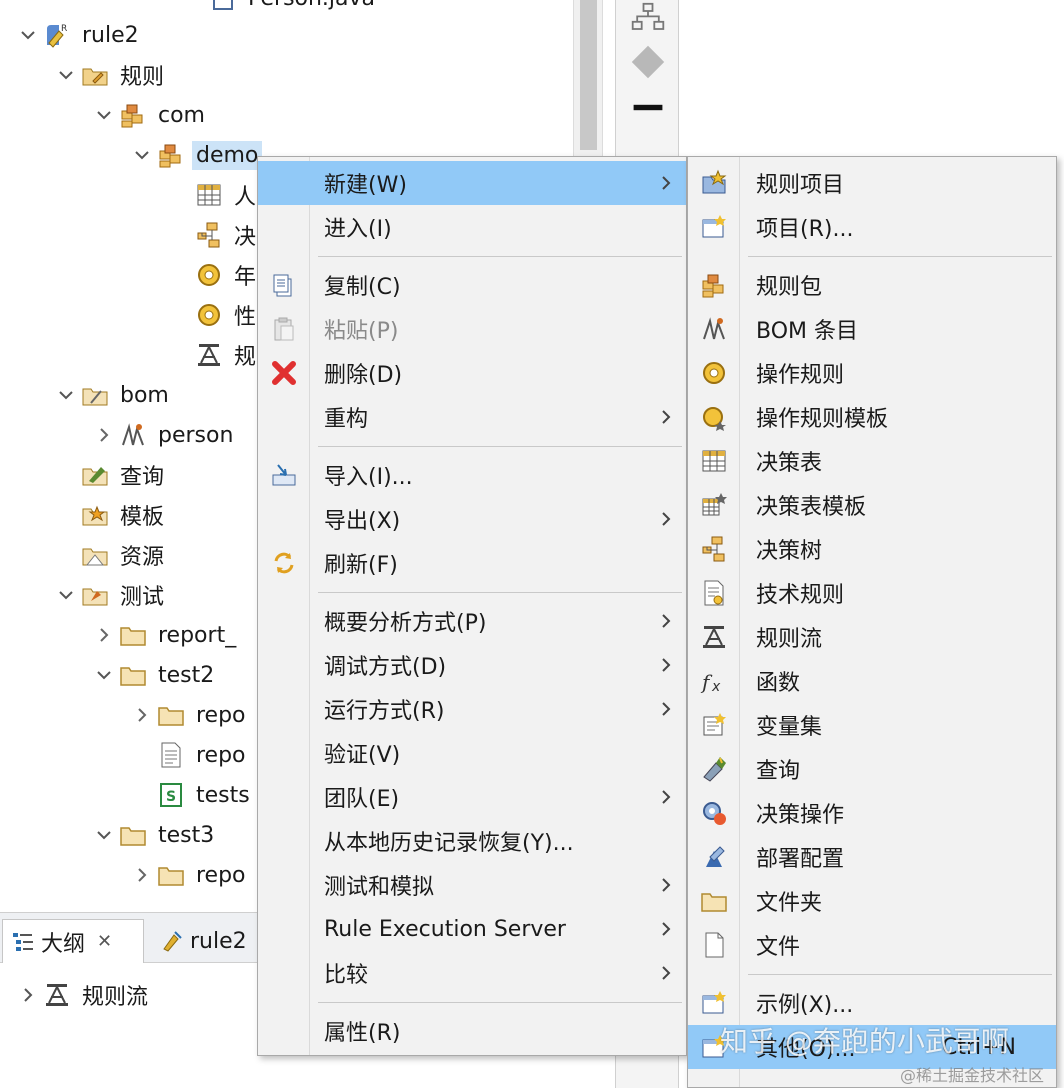 Image resolution: width=1064 pixels, height=1088 pixels. I want to click on menu-item: 规则包, so click(872, 285).